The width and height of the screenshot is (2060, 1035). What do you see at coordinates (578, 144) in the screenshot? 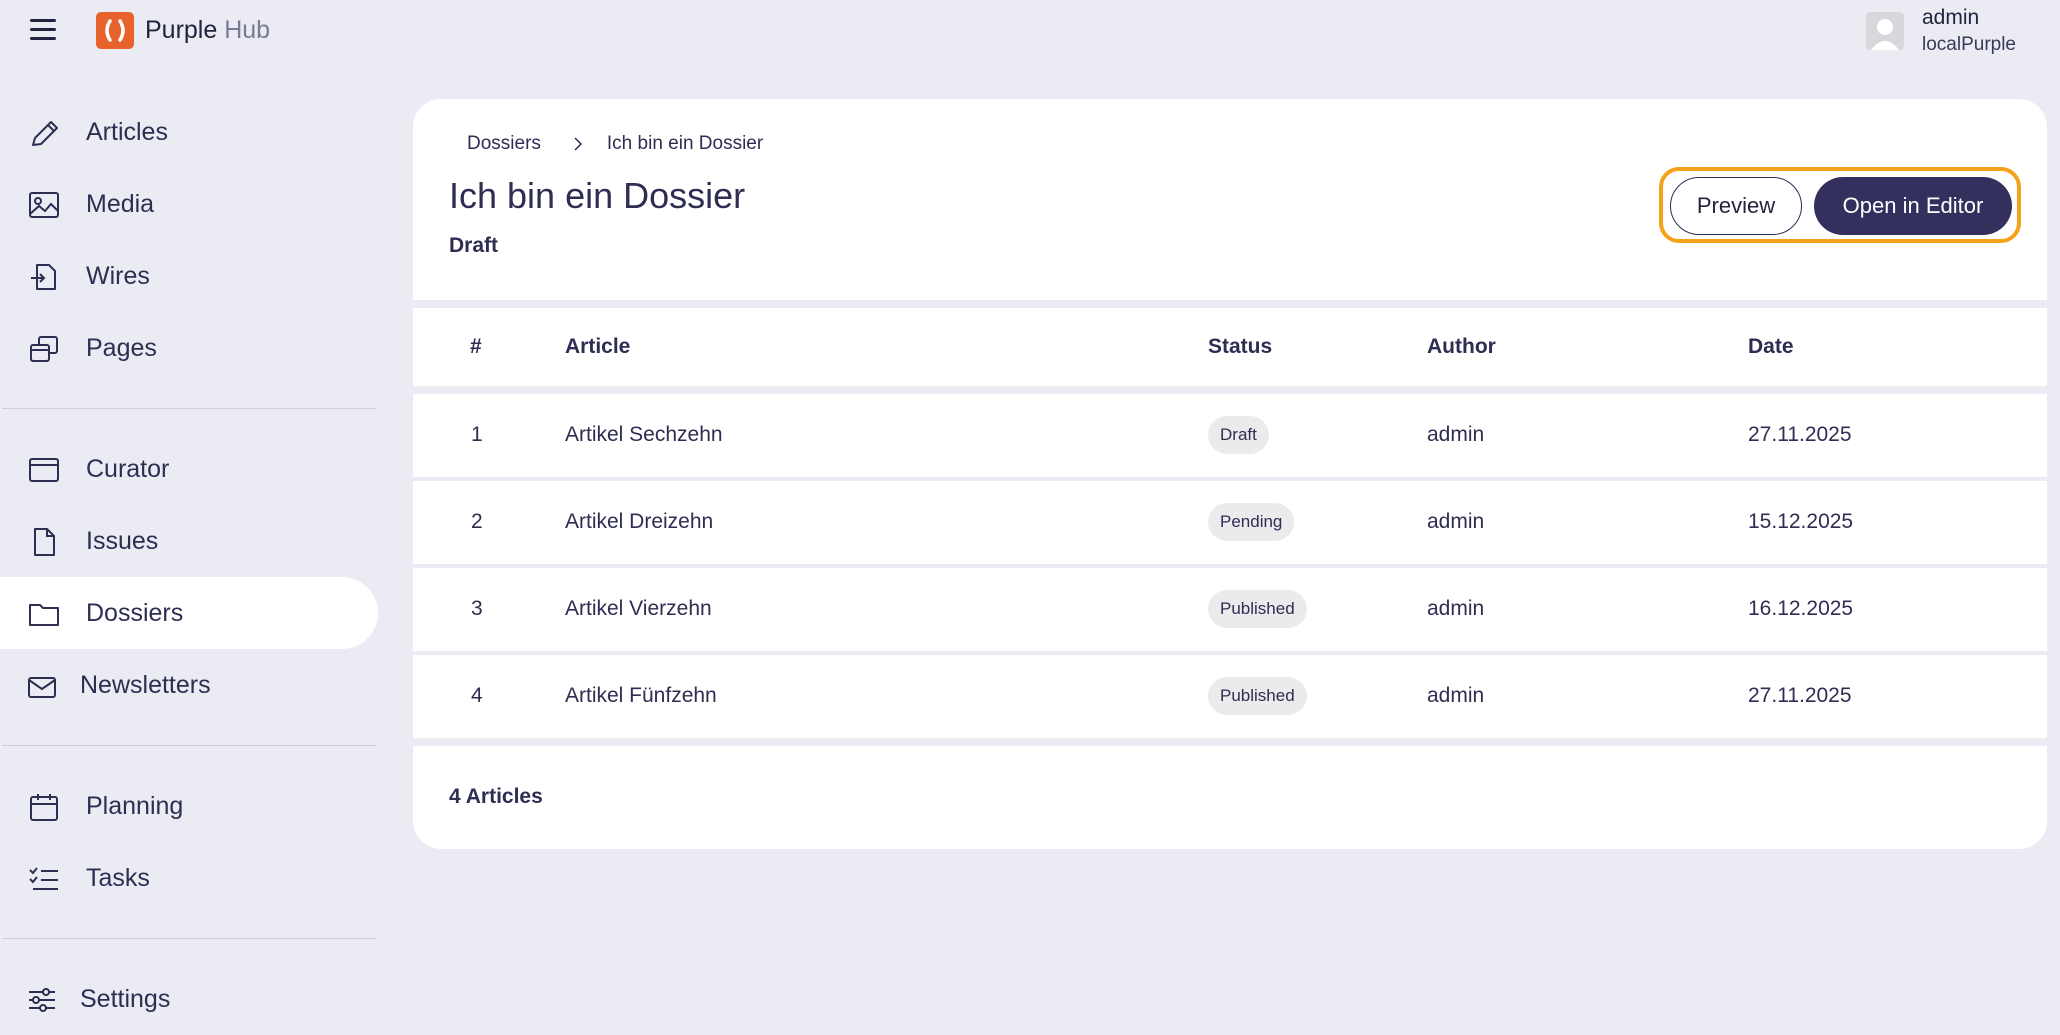
I see `chevron-right-icon` at bounding box center [578, 144].